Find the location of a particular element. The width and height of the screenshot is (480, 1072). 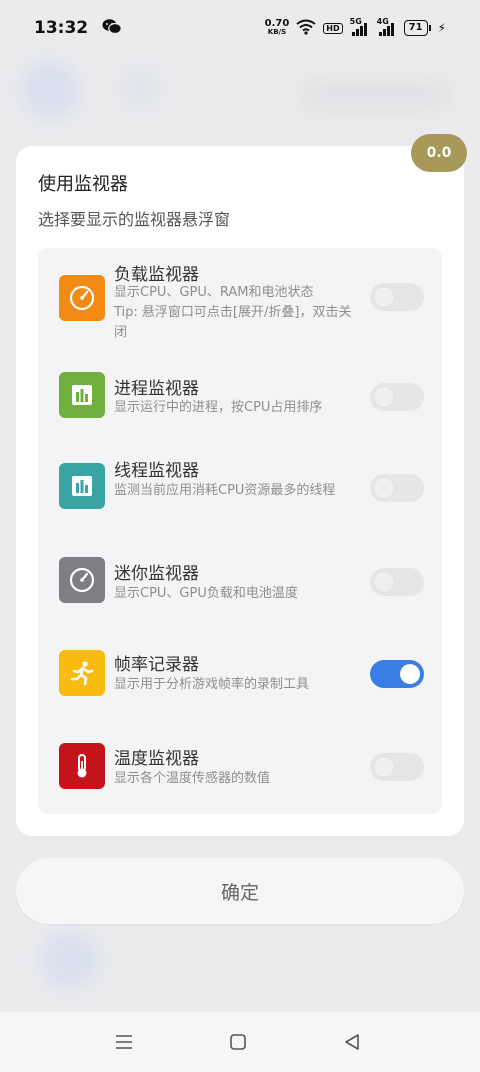

item-title: 温度监视器 is located at coordinates (156, 759).